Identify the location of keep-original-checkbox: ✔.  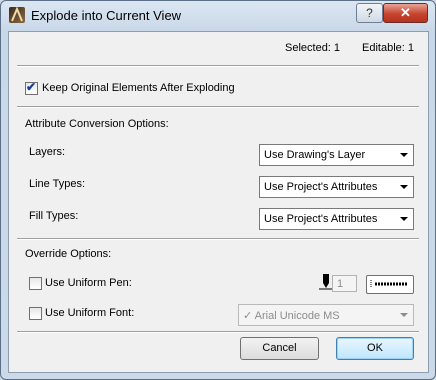
(31, 87).